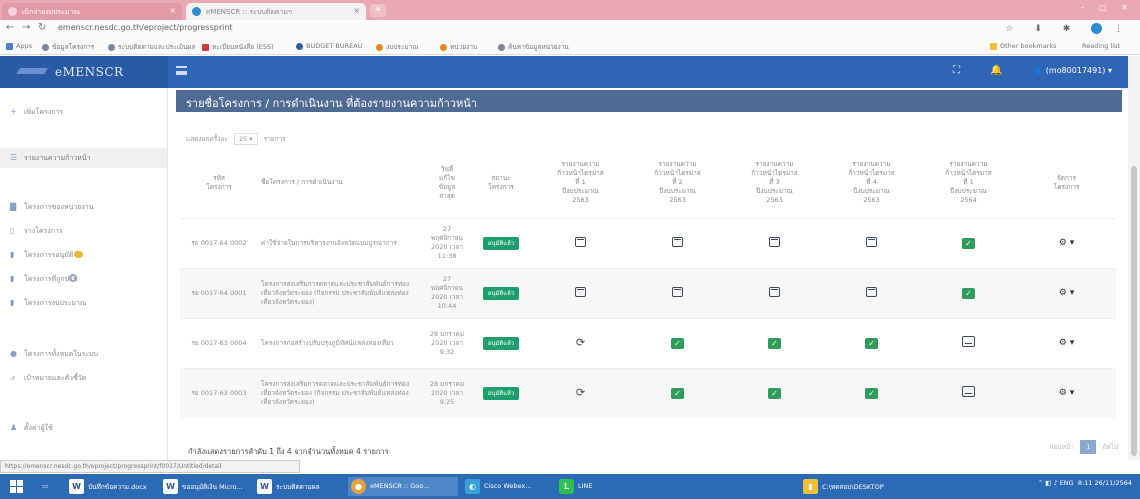 Image resolution: width=1140 pixels, height=499 pixels. What do you see at coordinates (68, 47) in the screenshot?
I see `bookmark-item: ข้อมูลโครงการ` at bounding box center [68, 47].